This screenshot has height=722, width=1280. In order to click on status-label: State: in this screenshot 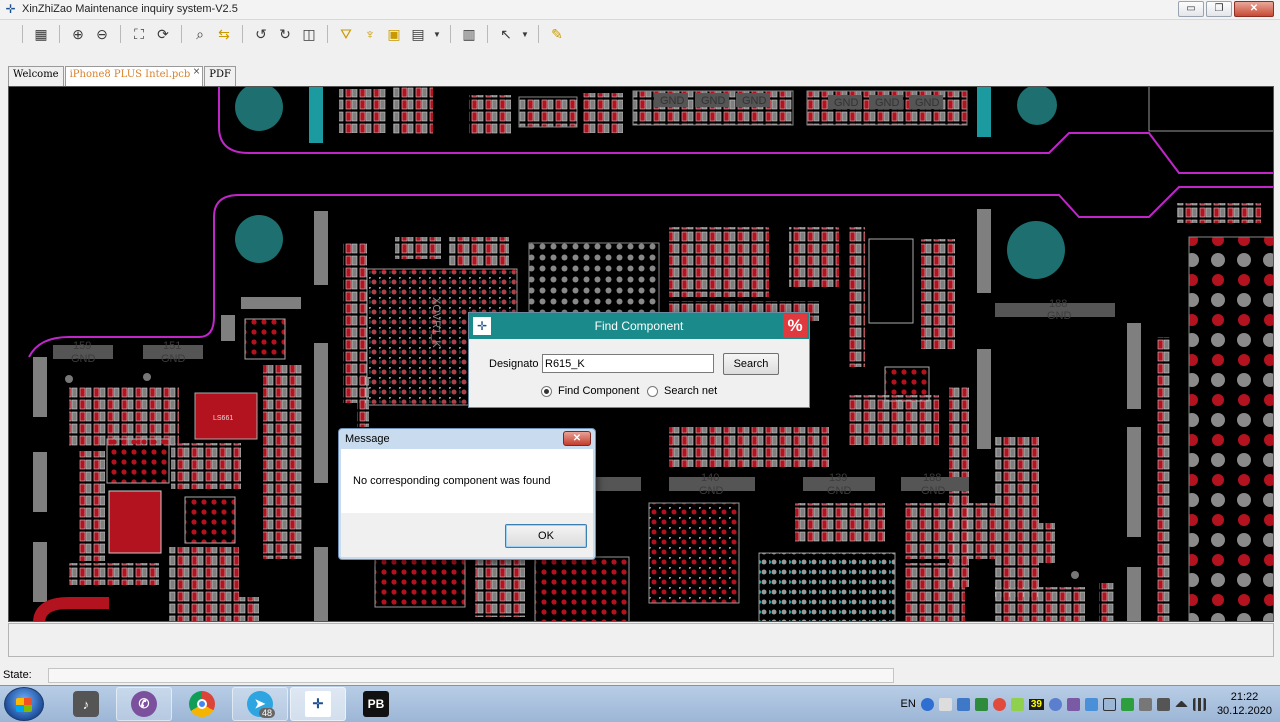, I will do `click(17, 675)`.